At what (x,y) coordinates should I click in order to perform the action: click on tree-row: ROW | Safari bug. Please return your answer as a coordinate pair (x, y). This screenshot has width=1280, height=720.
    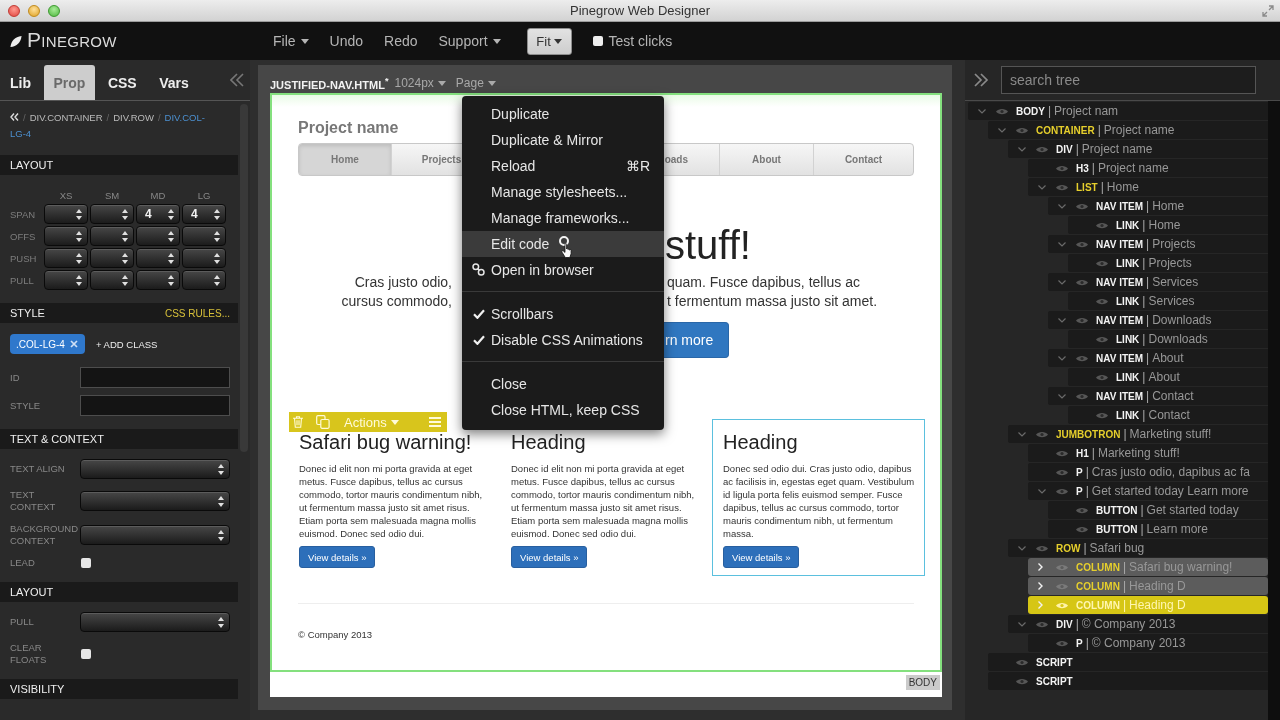
    Looking at the image, I should click on (1138, 548).